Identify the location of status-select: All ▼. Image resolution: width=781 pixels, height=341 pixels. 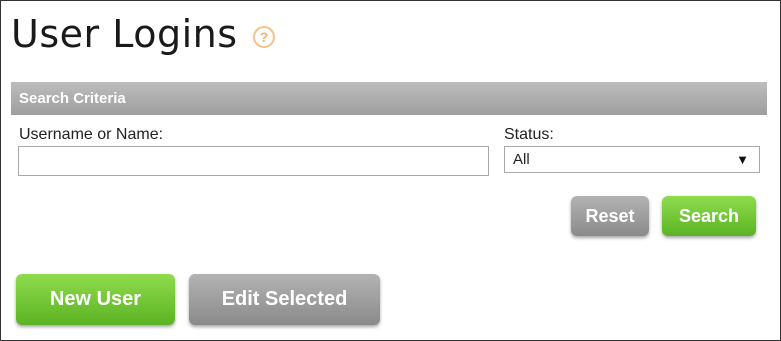
(632, 159).